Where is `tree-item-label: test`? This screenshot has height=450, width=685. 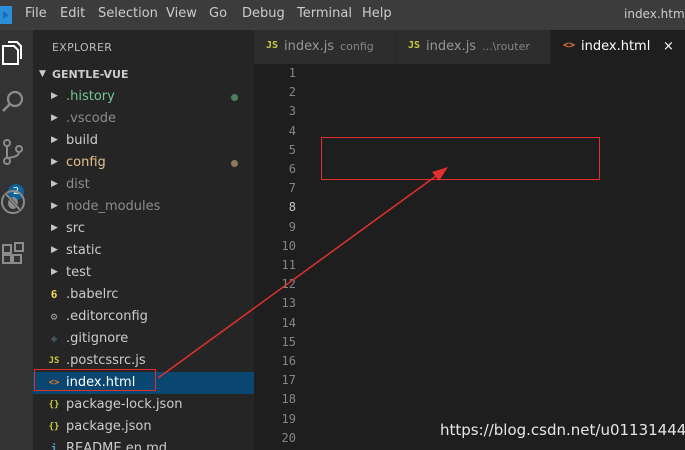 tree-item-label: test is located at coordinates (78, 272).